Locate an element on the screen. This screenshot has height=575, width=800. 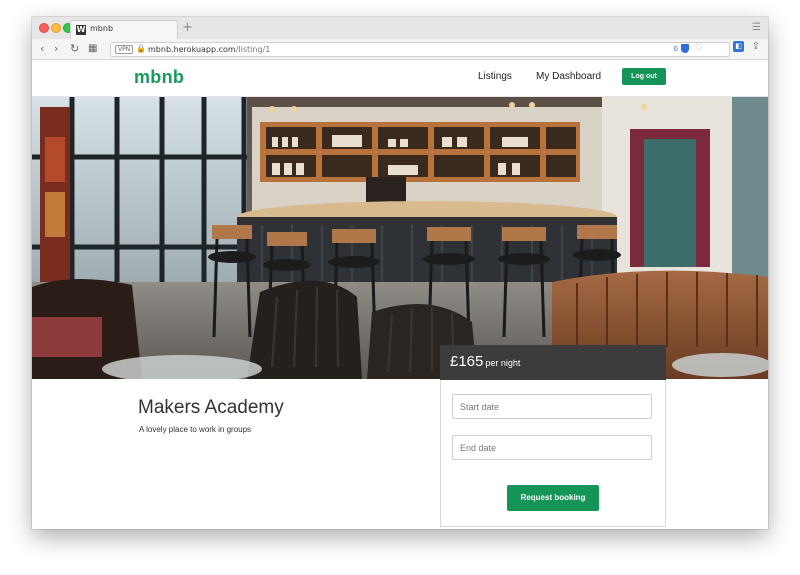
tab-title: mbnb is located at coordinates (102, 28).